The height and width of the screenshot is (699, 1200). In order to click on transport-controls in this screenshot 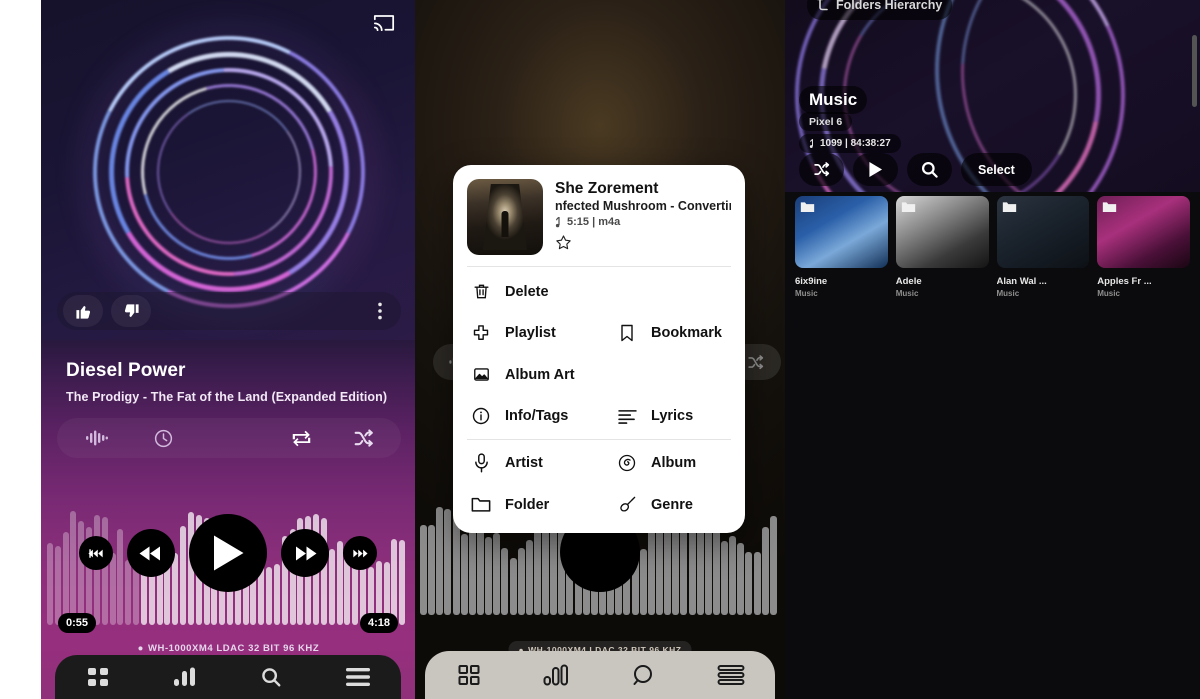, I will do `click(228, 553)`.